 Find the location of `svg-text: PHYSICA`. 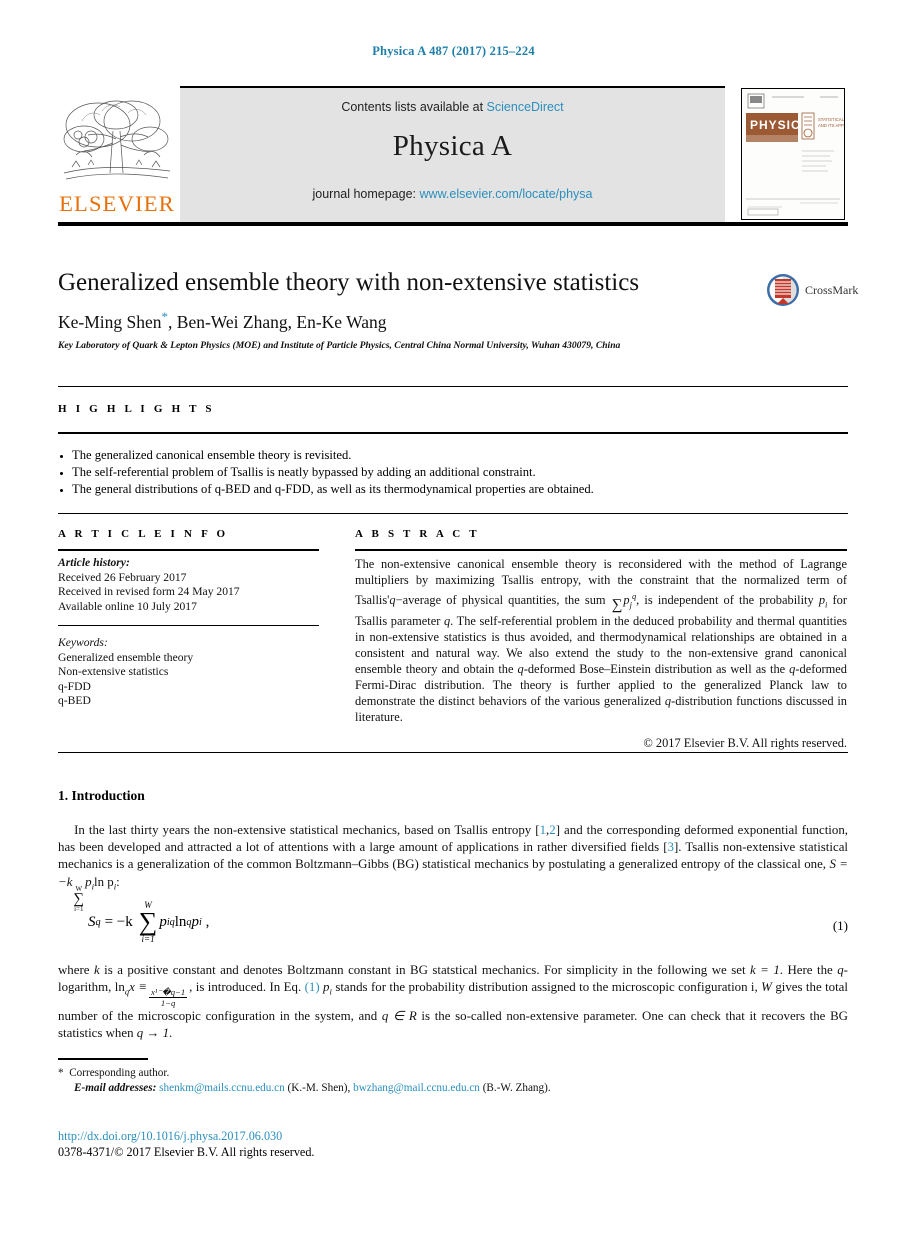

svg-text: PHYSICA is located at coordinates (780, 125).